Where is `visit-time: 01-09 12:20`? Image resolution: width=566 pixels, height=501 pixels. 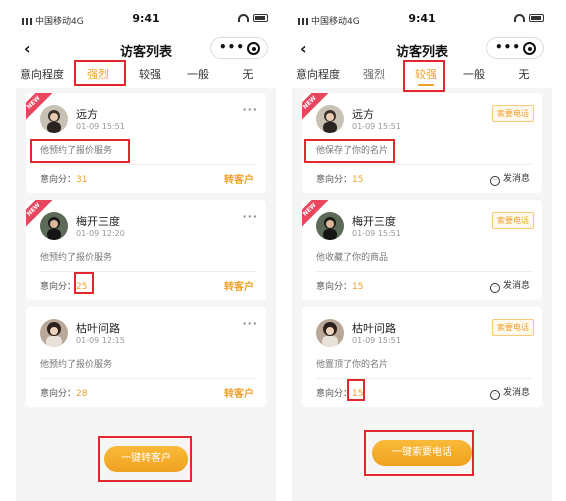
visit-time: 01-09 12:20 is located at coordinates (100, 233).